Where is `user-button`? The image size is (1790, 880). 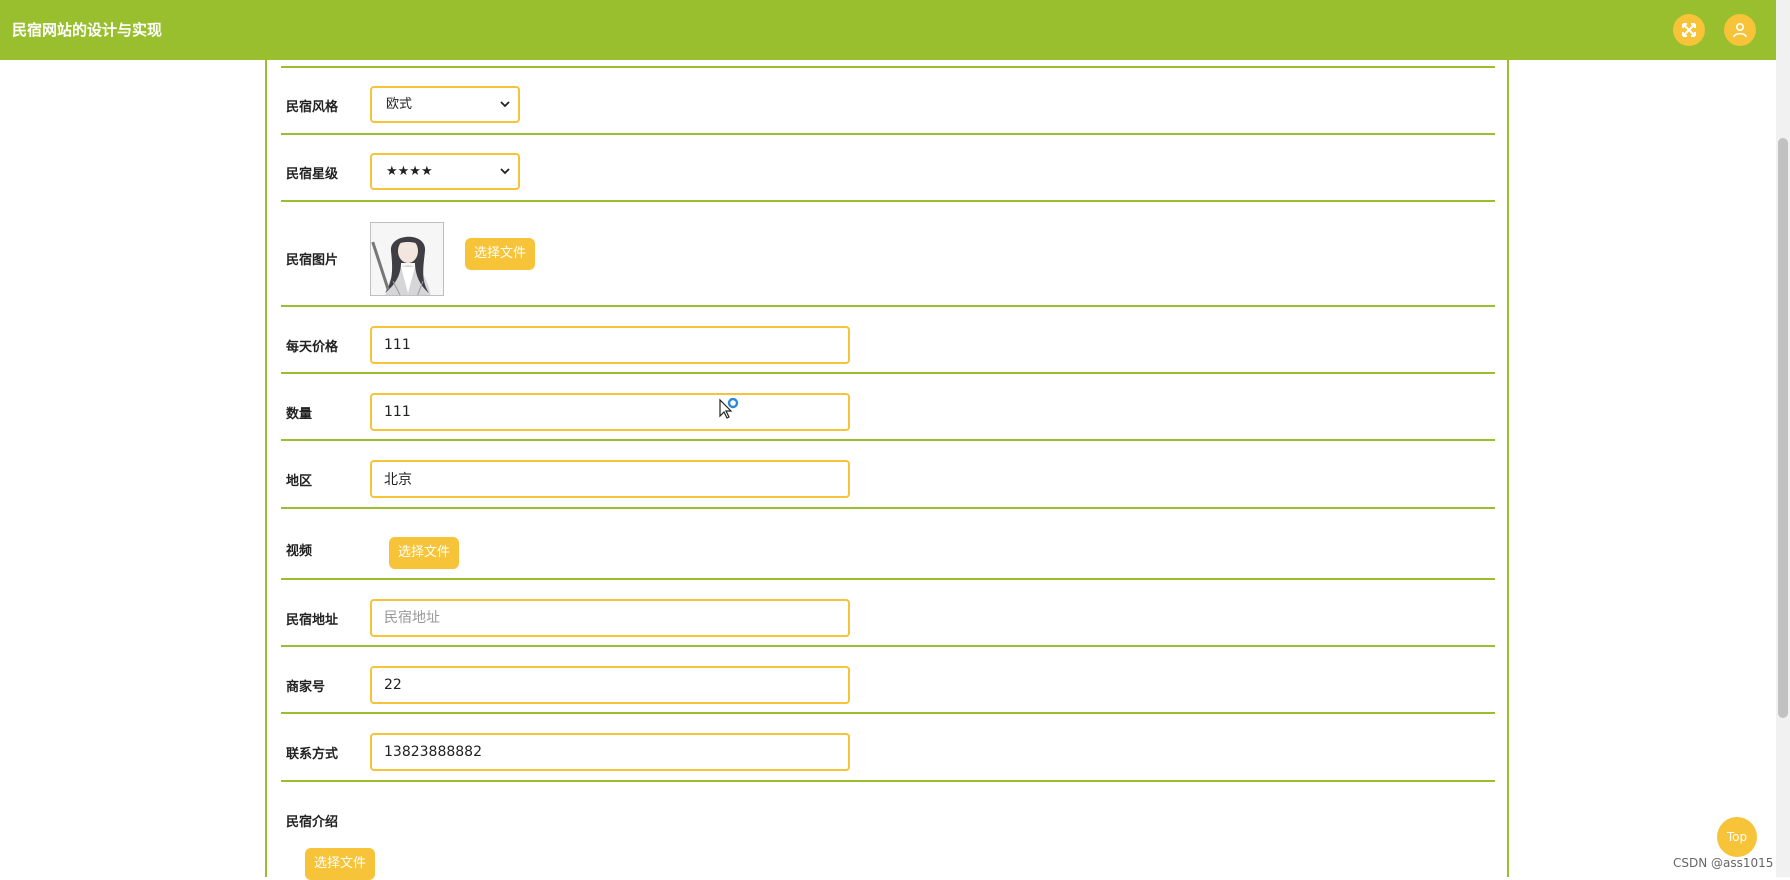
user-button is located at coordinates (1740, 30).